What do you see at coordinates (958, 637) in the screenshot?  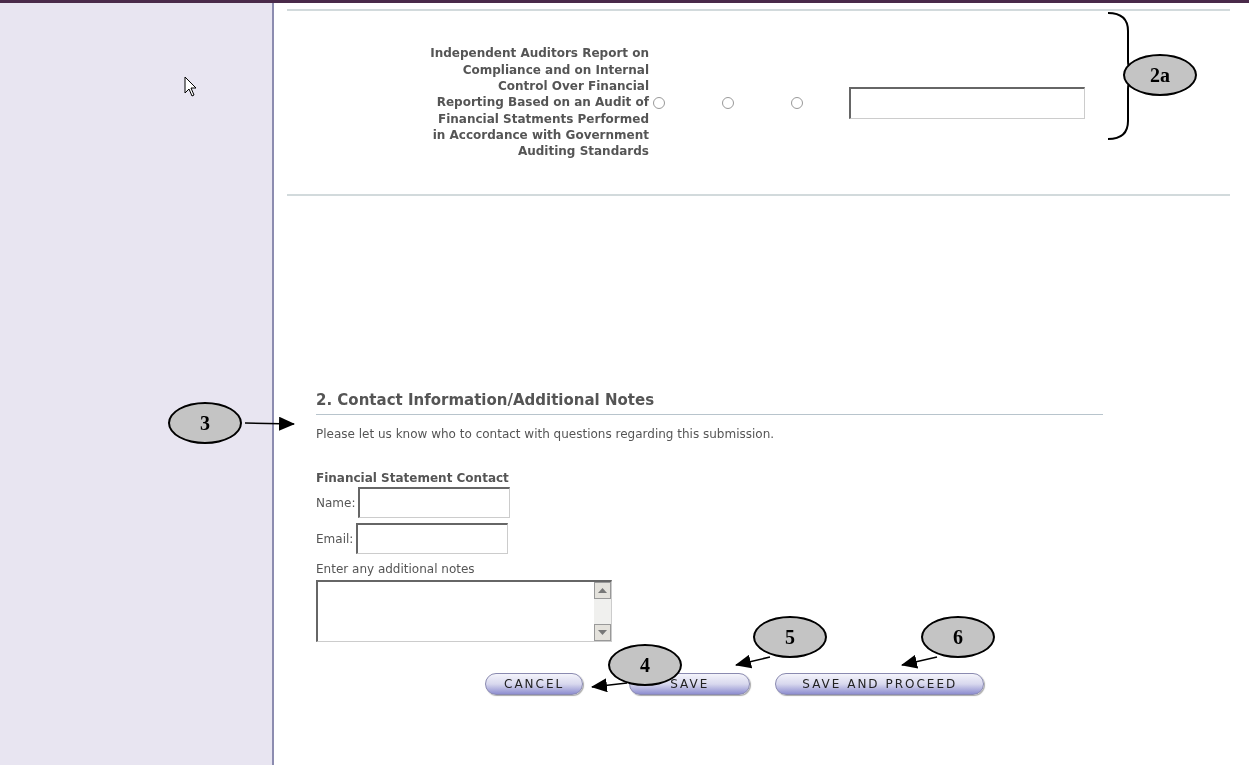 I see `callout-bubble: 6` at bounding box center [958, 637].